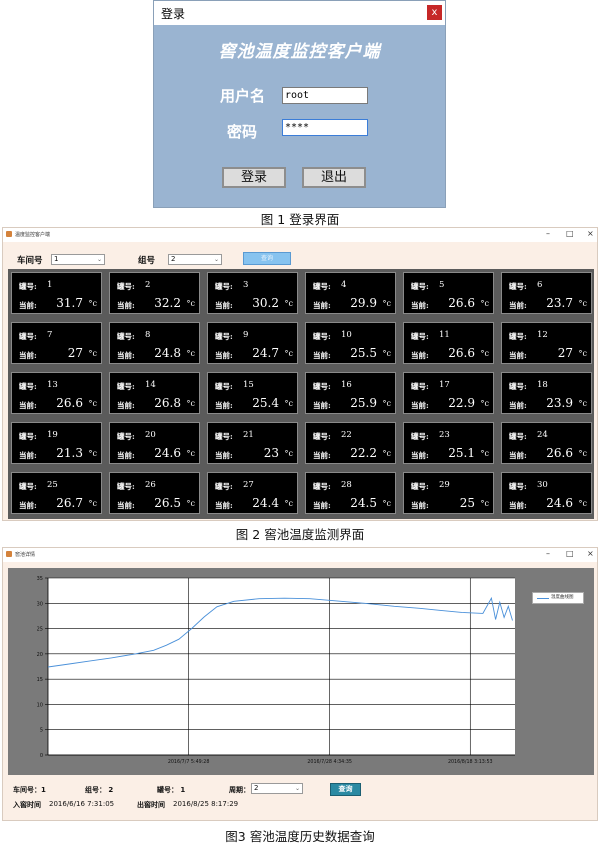  Describe the element at coordinates (546, 493) in the screenshot. I see `tank-card: 罐号: 30 当前: 24.6 °c` at that location.